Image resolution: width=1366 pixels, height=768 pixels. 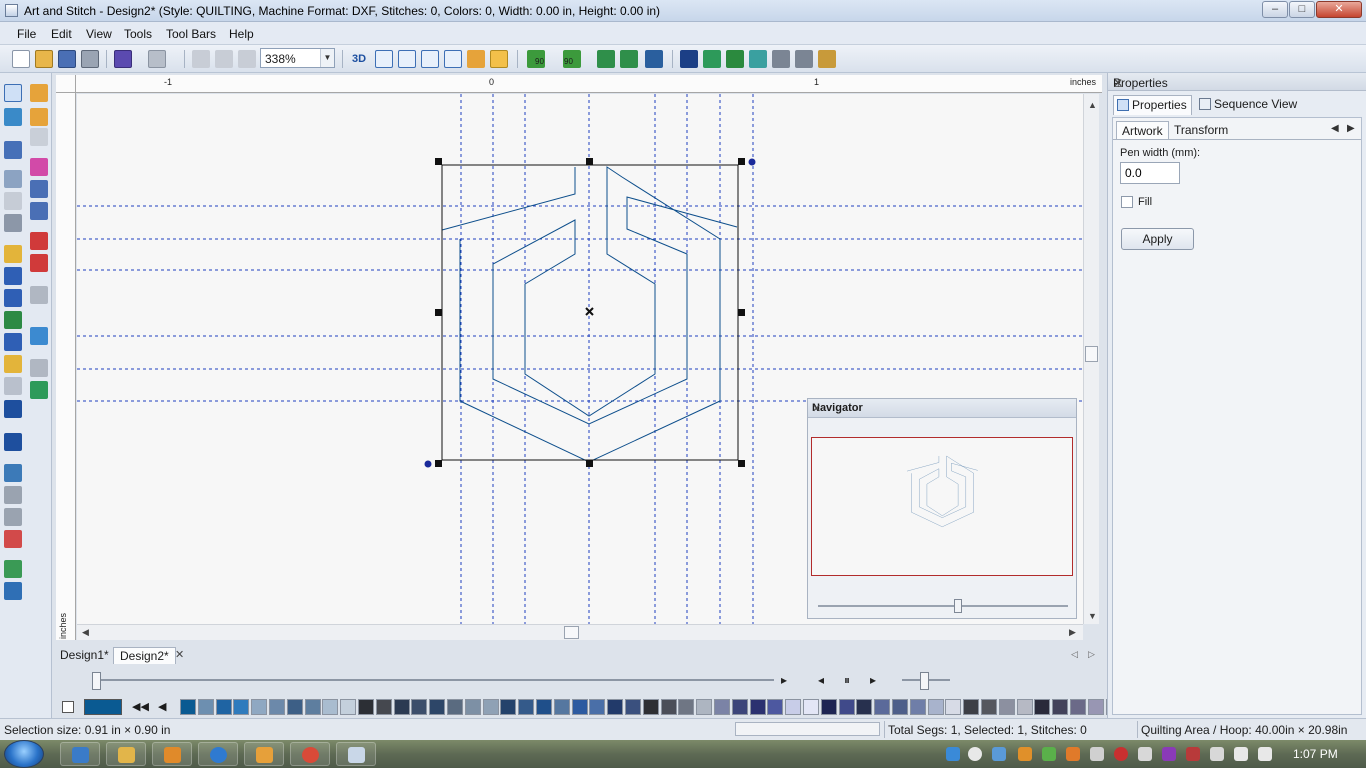 What do you see at coordinates (84, 655) in the screenshot?
I see `tab-design1: Design1*` at bounding box center [84, 655].